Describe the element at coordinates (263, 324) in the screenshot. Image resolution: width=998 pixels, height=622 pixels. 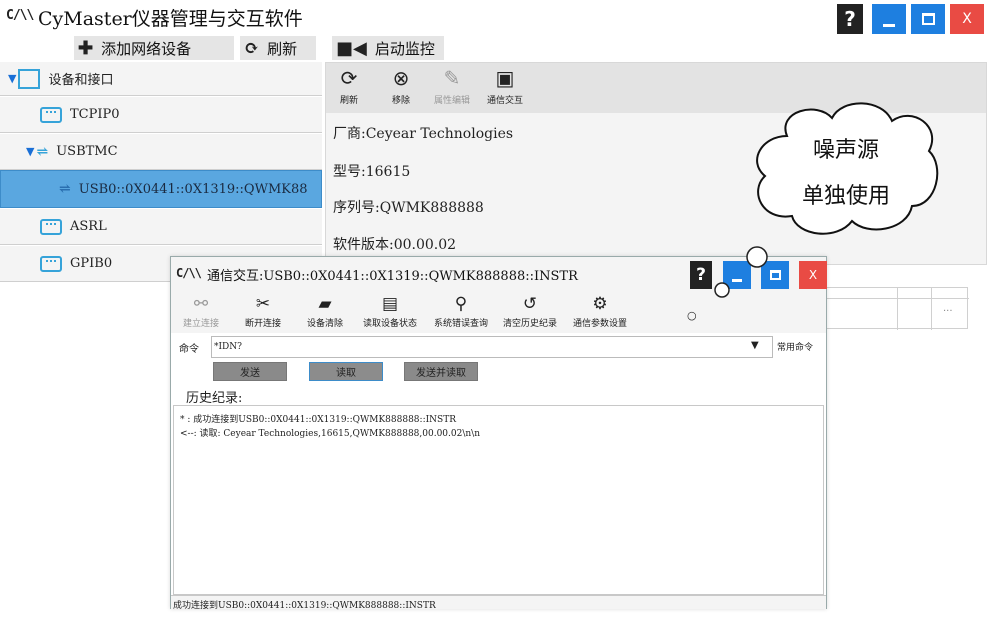
I see `disconnect-label: 断开连接` at that location.